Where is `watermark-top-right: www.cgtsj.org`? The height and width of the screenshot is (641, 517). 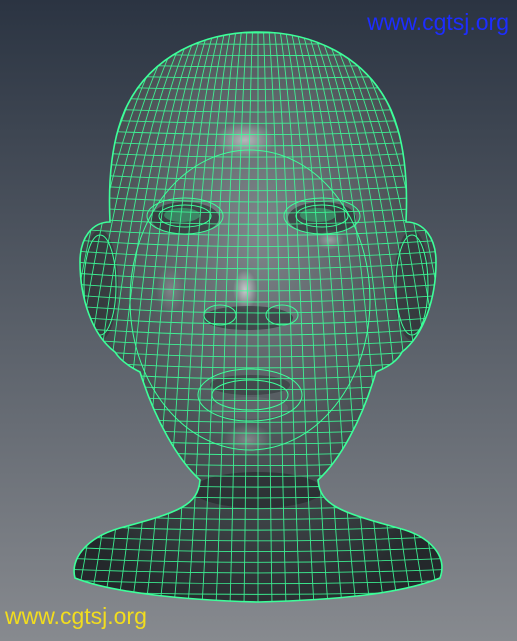 watermark-top-right: www.cgtsj.org is located at coordinates (438, 22).